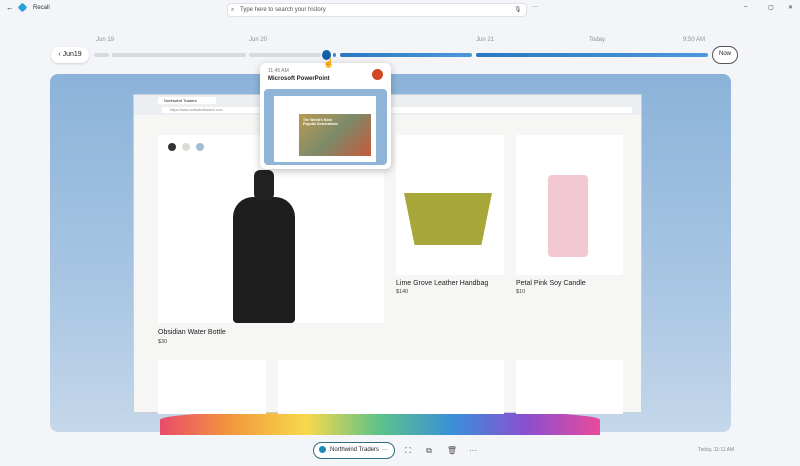 The height and width of the screenshot is (466, 800). What do you see at coordinates (163, 342) in the screenshot?
I see `product-price: $30` at bounding box center [163, 342].